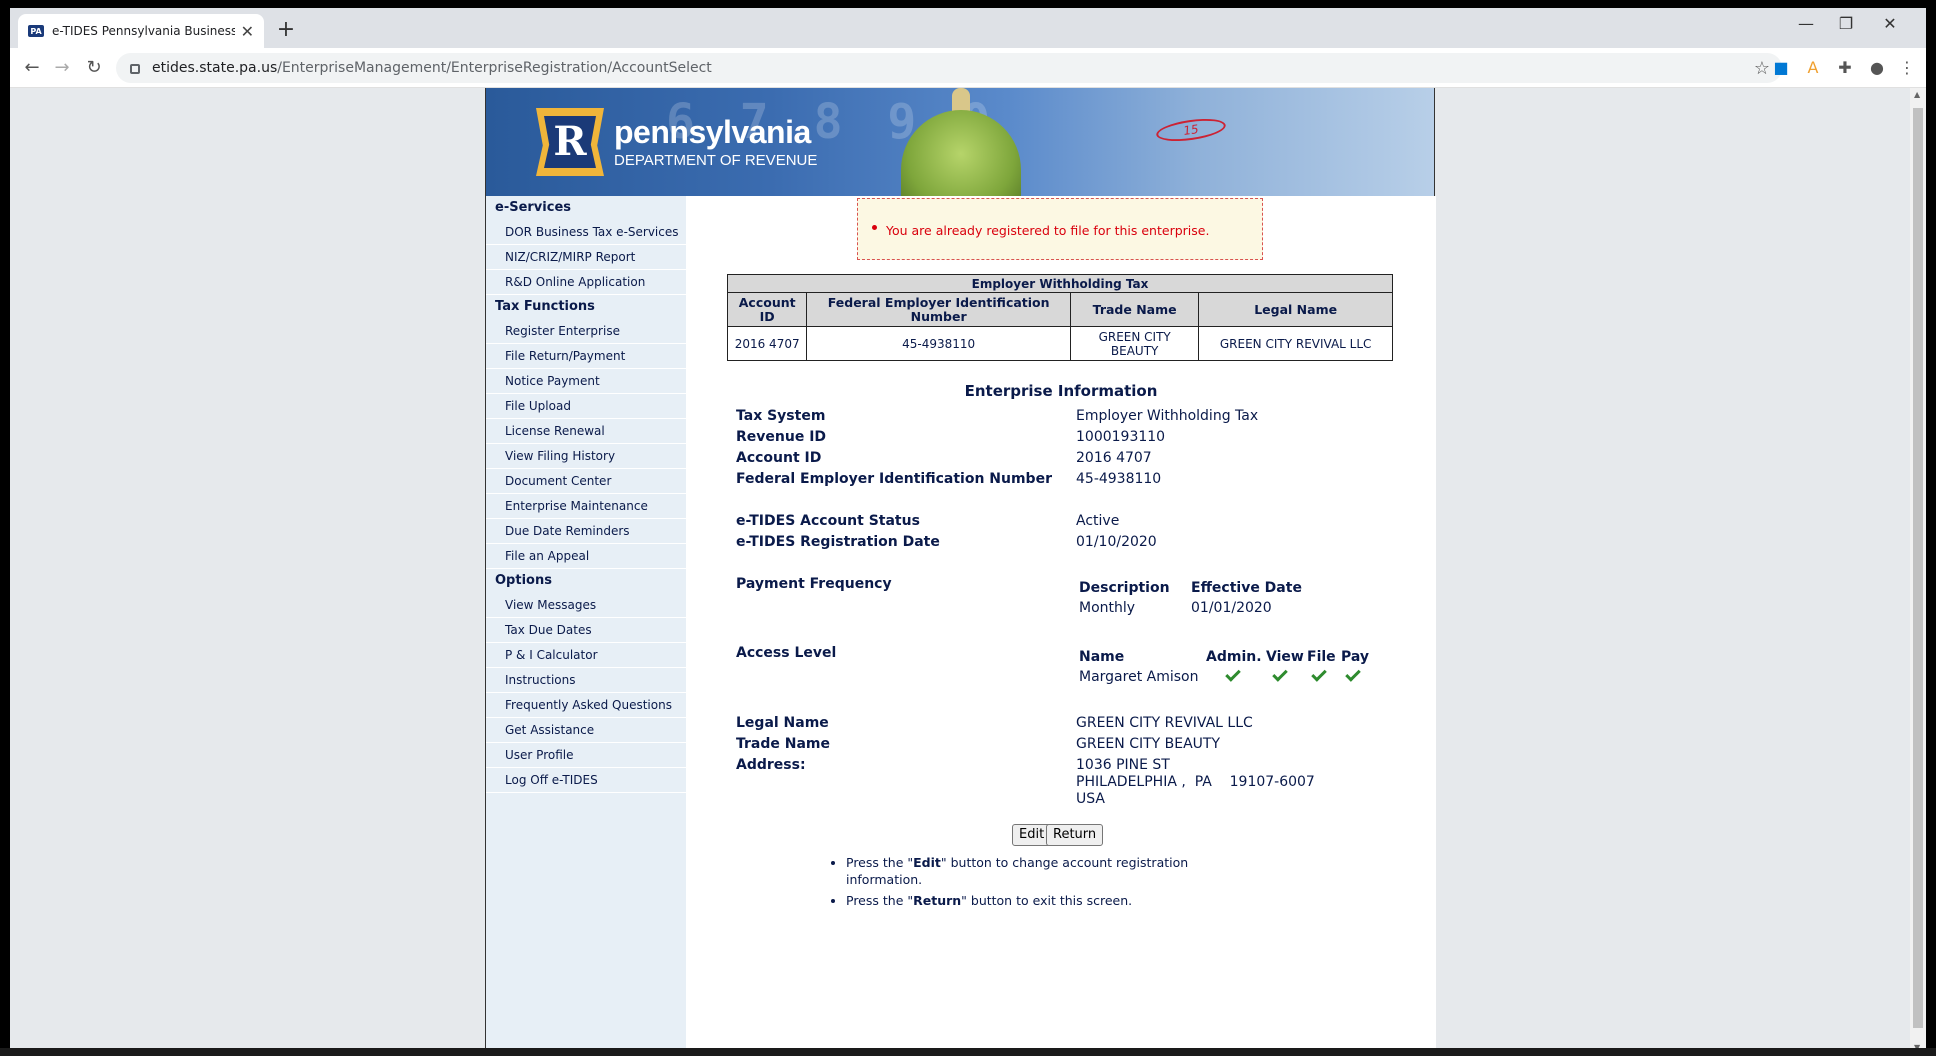 The height and width of the screenshot is (1056, 1936). Describe the element at coordinates (570, 142) in the screenshot. I see `keystone-letter: R` at that location.